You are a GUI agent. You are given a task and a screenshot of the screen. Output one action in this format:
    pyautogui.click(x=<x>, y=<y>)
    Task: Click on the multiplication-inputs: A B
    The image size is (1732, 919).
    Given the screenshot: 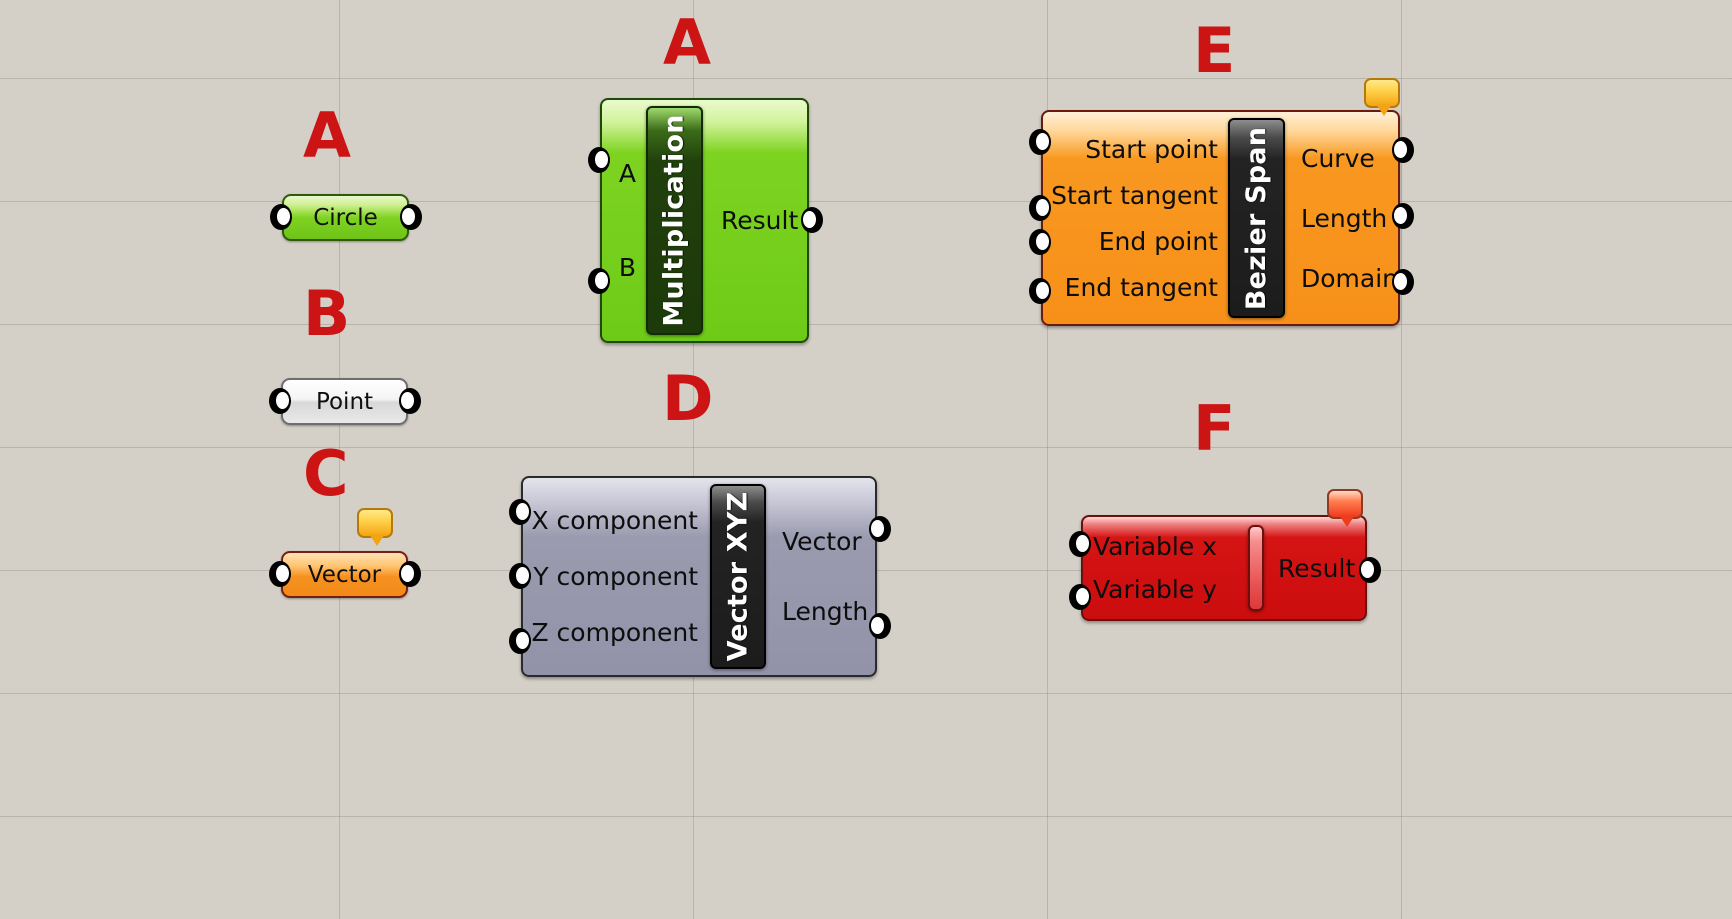 What is the action you would take?
    pyautogui.click(x=624, y=220)
    